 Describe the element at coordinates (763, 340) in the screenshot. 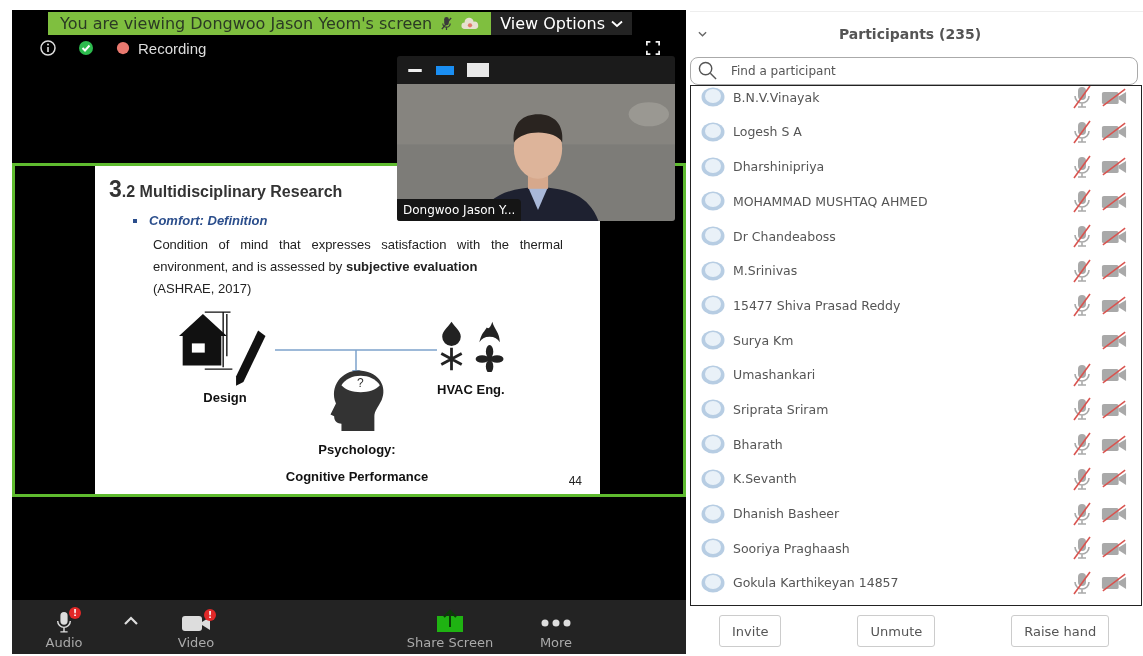

I see `participant-name: Surya Km` at that location.